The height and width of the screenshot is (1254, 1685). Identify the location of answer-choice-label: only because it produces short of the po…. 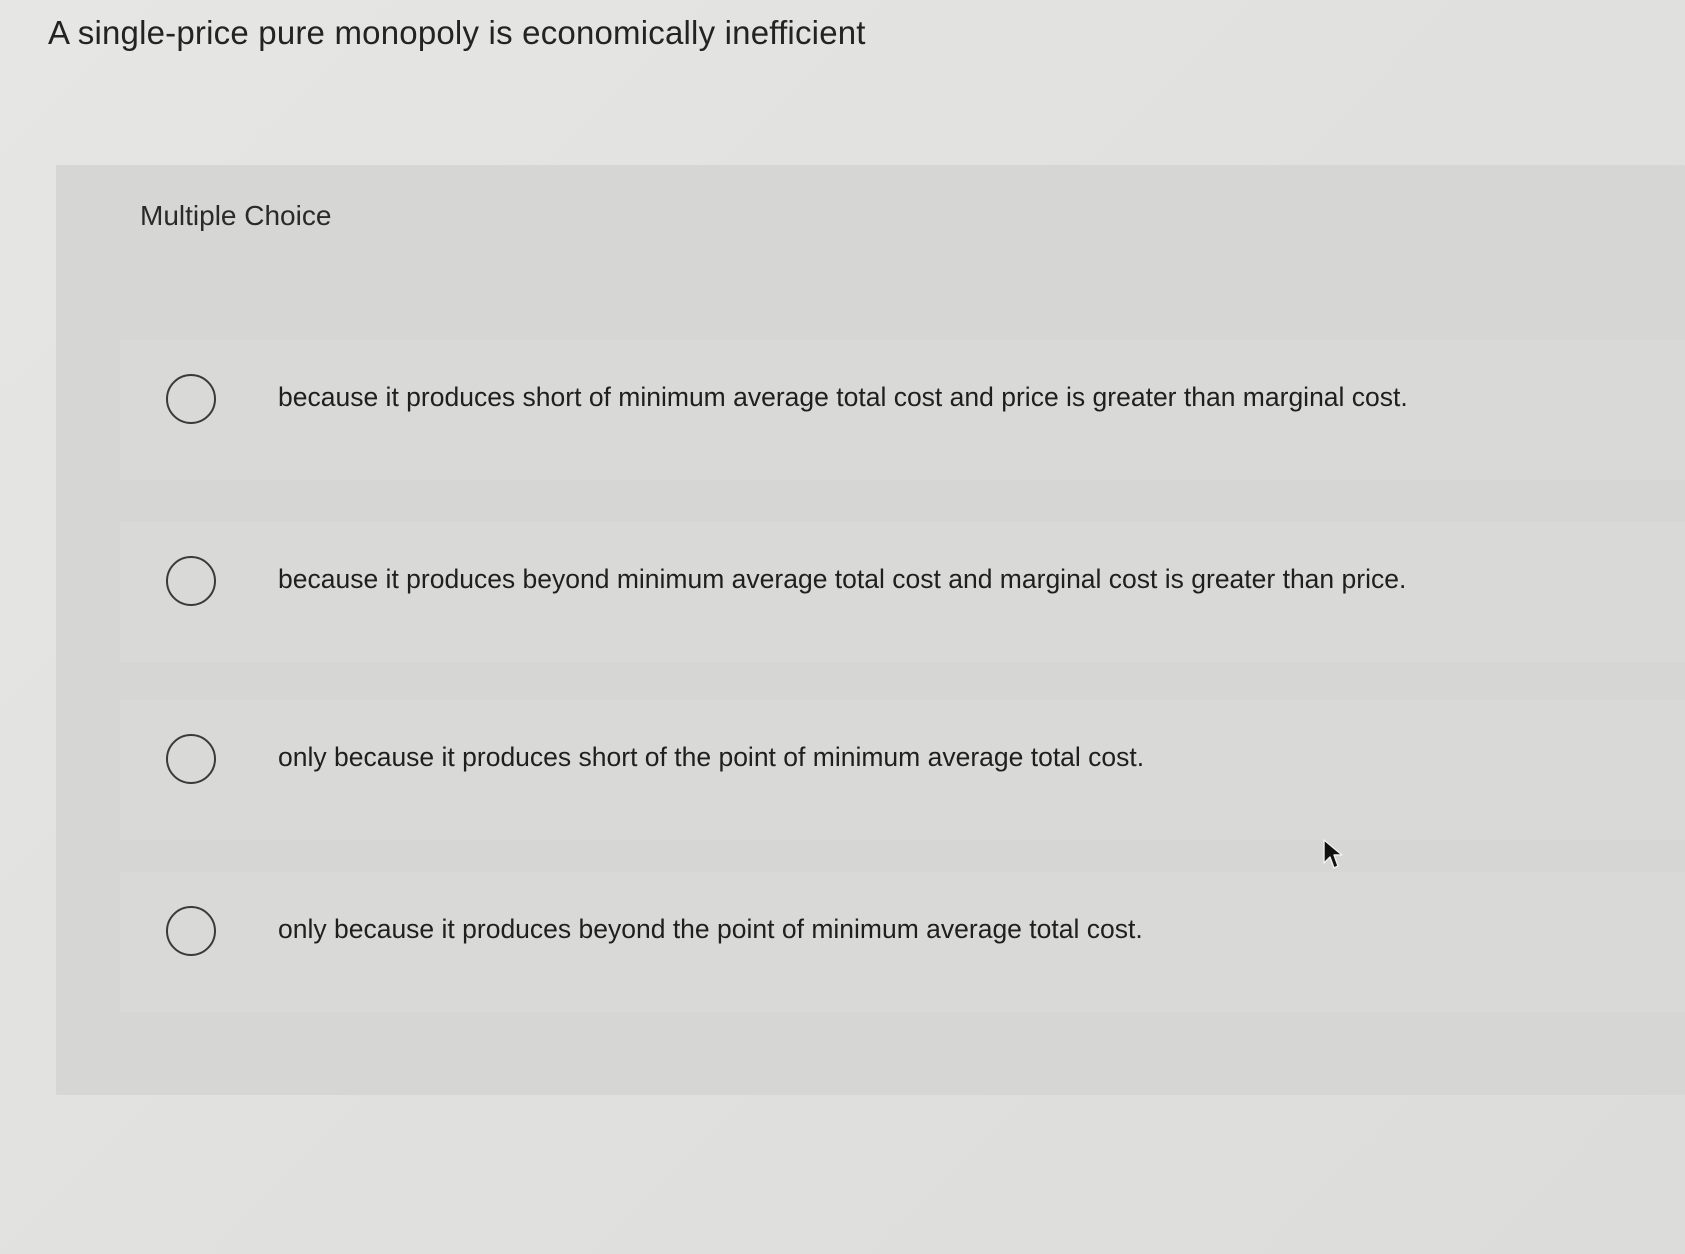
(711, 757).